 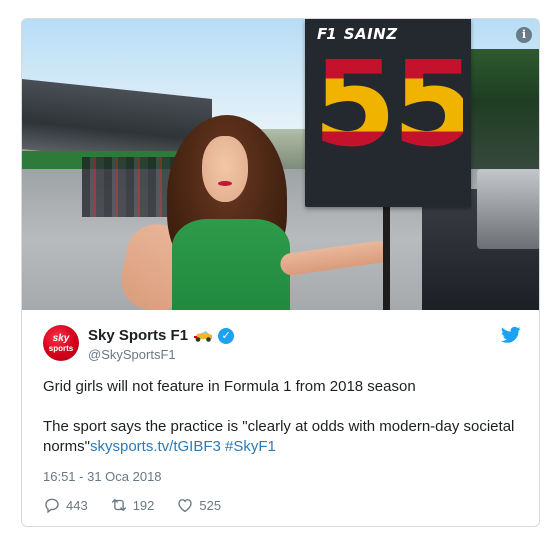 I want to click on sign-header: F1 SAINZ, so click(x=357, y=34).